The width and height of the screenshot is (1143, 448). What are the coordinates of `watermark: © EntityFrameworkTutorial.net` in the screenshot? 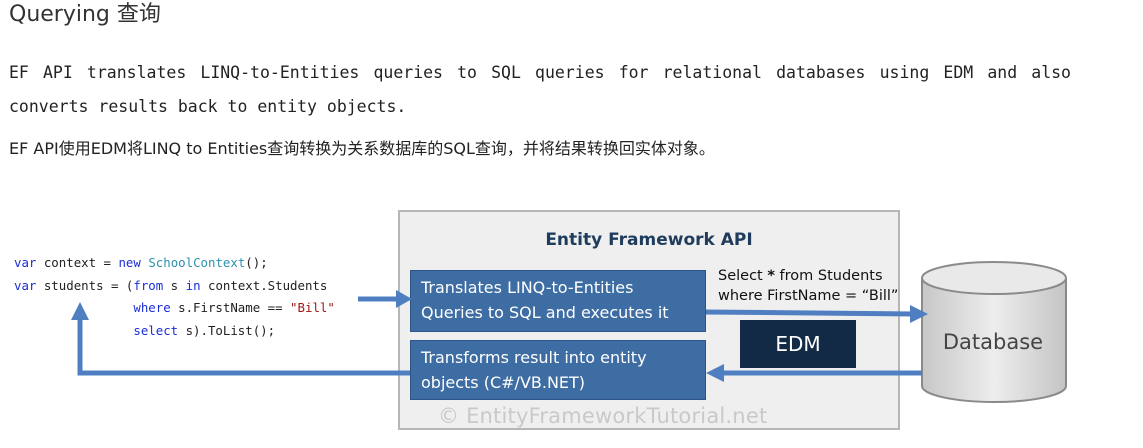 It's located at (603, 416).